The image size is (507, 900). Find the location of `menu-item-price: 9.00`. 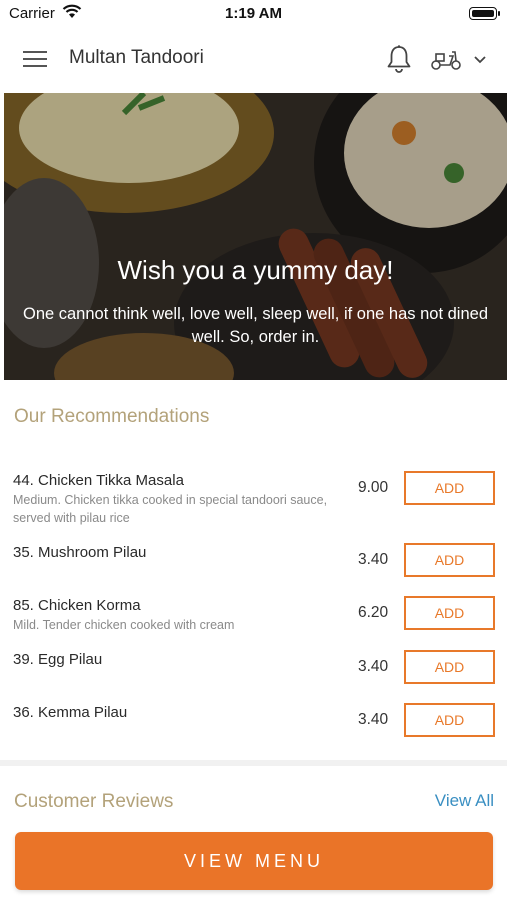

menu-item-price: 9.00 is located at coordinates (373, 487).